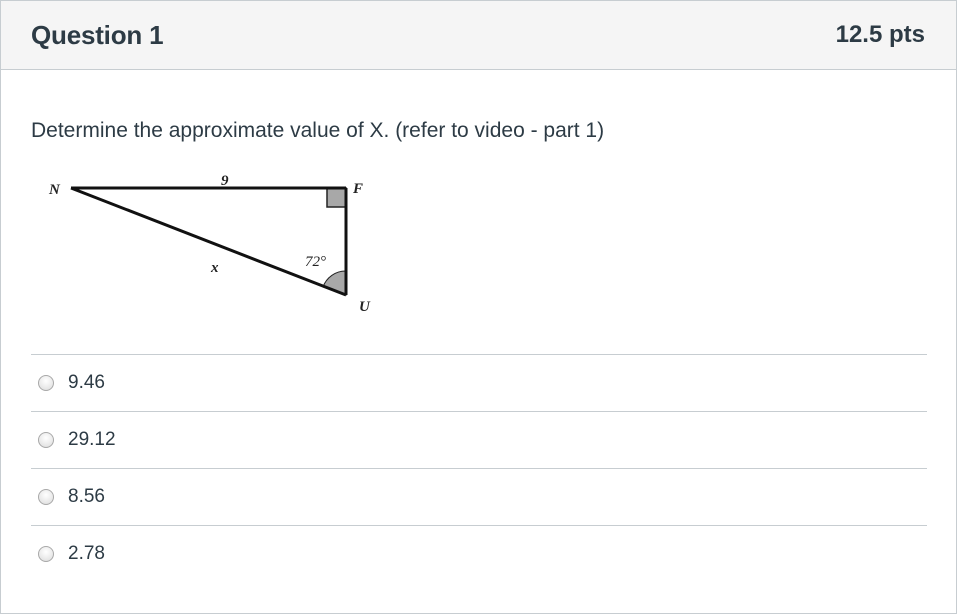  Describe the element at coordinates (357, 189) in the screenshot. I see `vertex-f-label: F` at that location.